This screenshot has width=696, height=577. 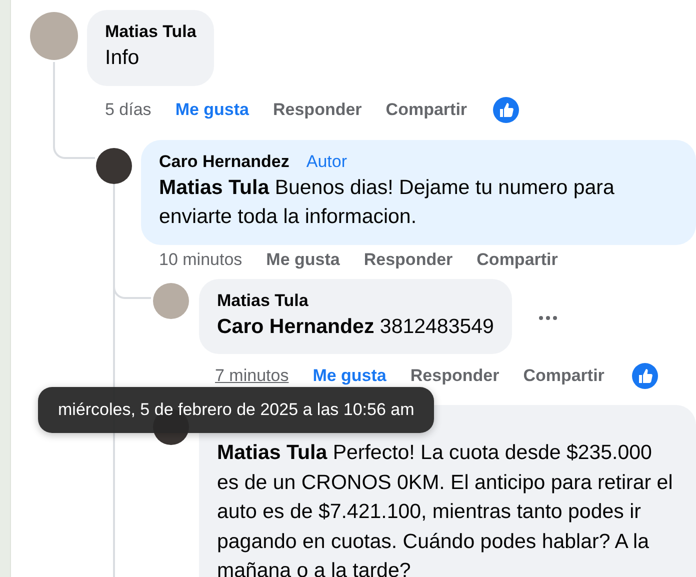 What do you see at coordinates (200, 259) in the screenshot?
I see `timestamp-link: 10 minutos` at bounding box center [200, 259].